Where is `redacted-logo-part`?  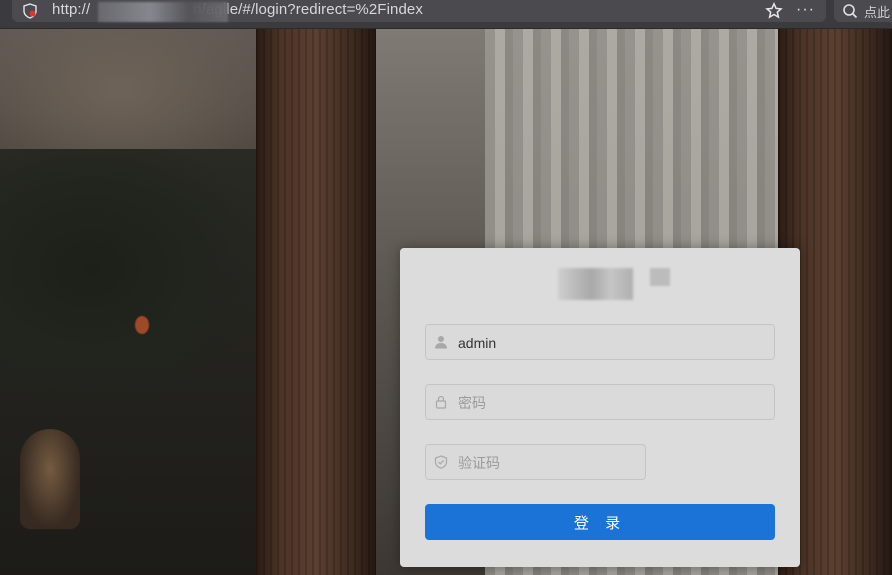
redacted-logo-part is located at coordinates (660, 277).